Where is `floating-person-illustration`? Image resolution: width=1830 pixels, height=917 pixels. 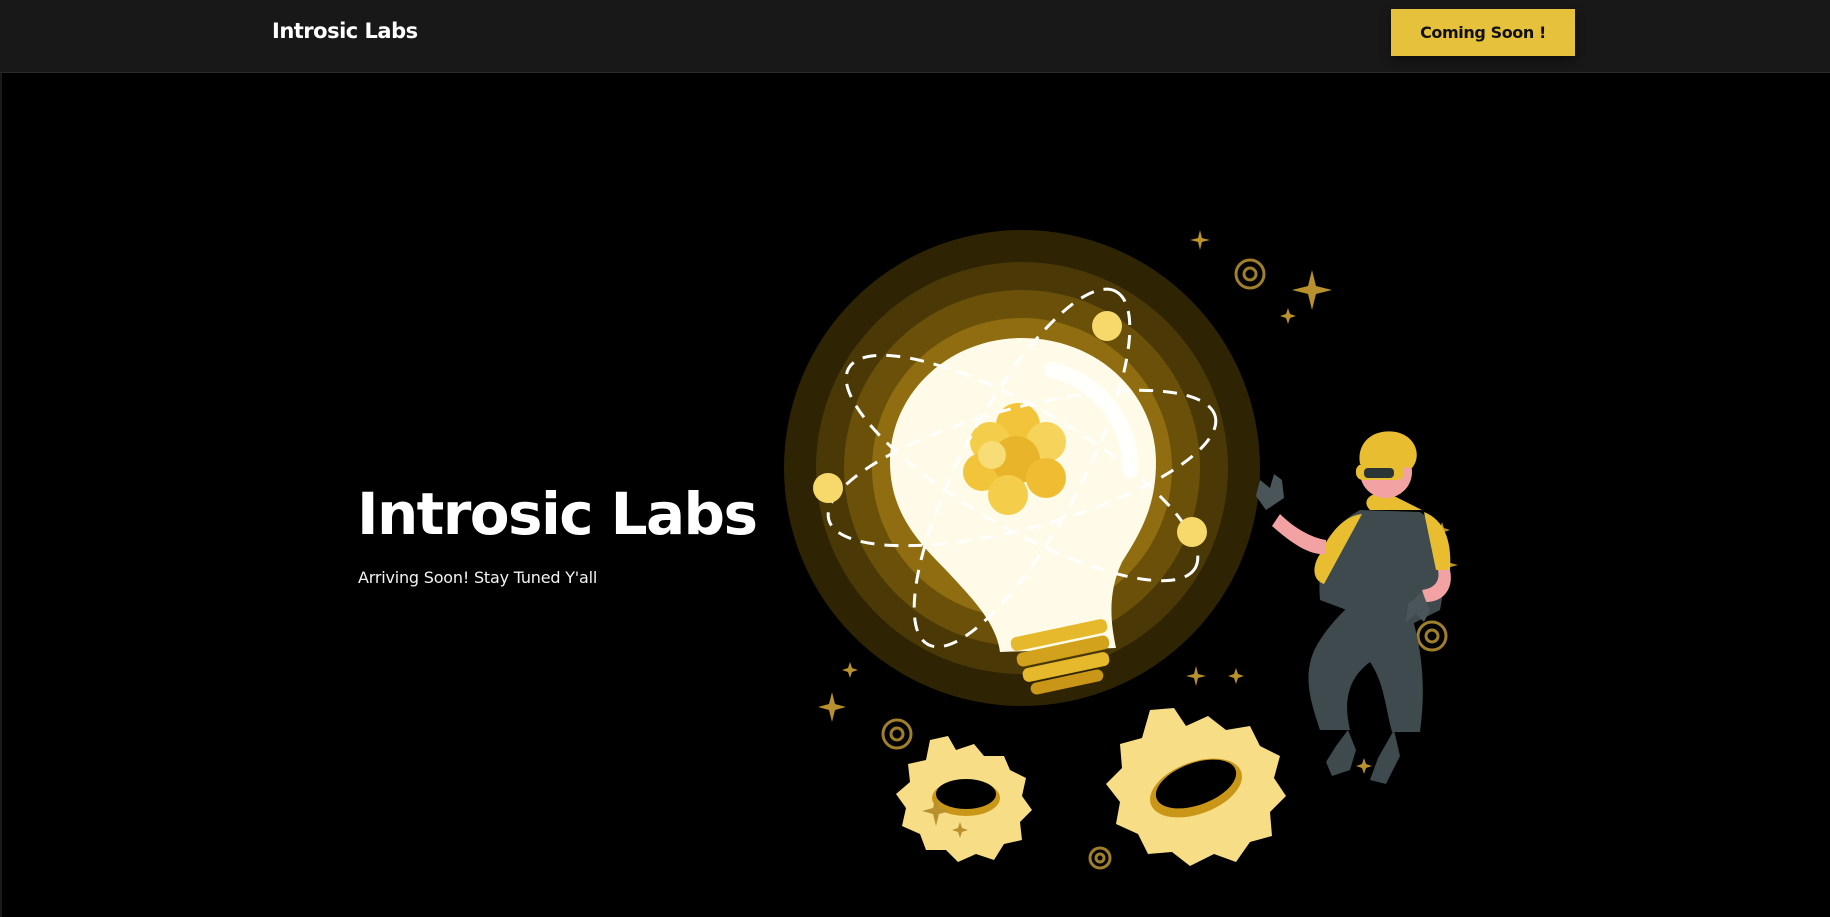
floating-person-illustration is located at coordinates (1353, 607).